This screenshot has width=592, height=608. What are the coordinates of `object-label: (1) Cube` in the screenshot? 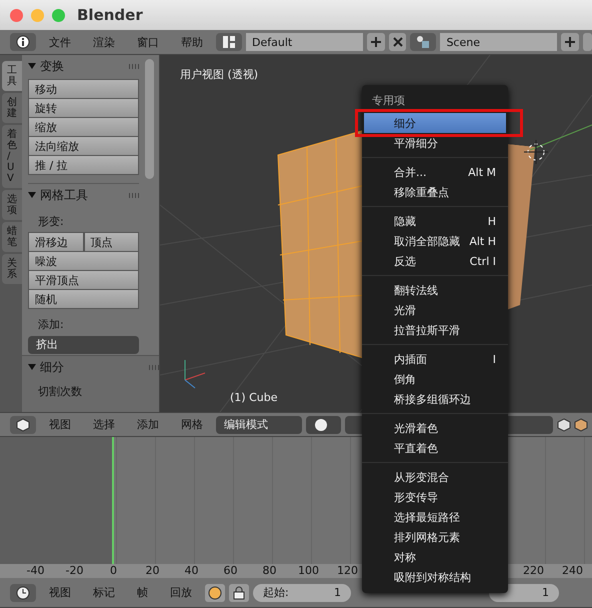 It's located at (254, 397).